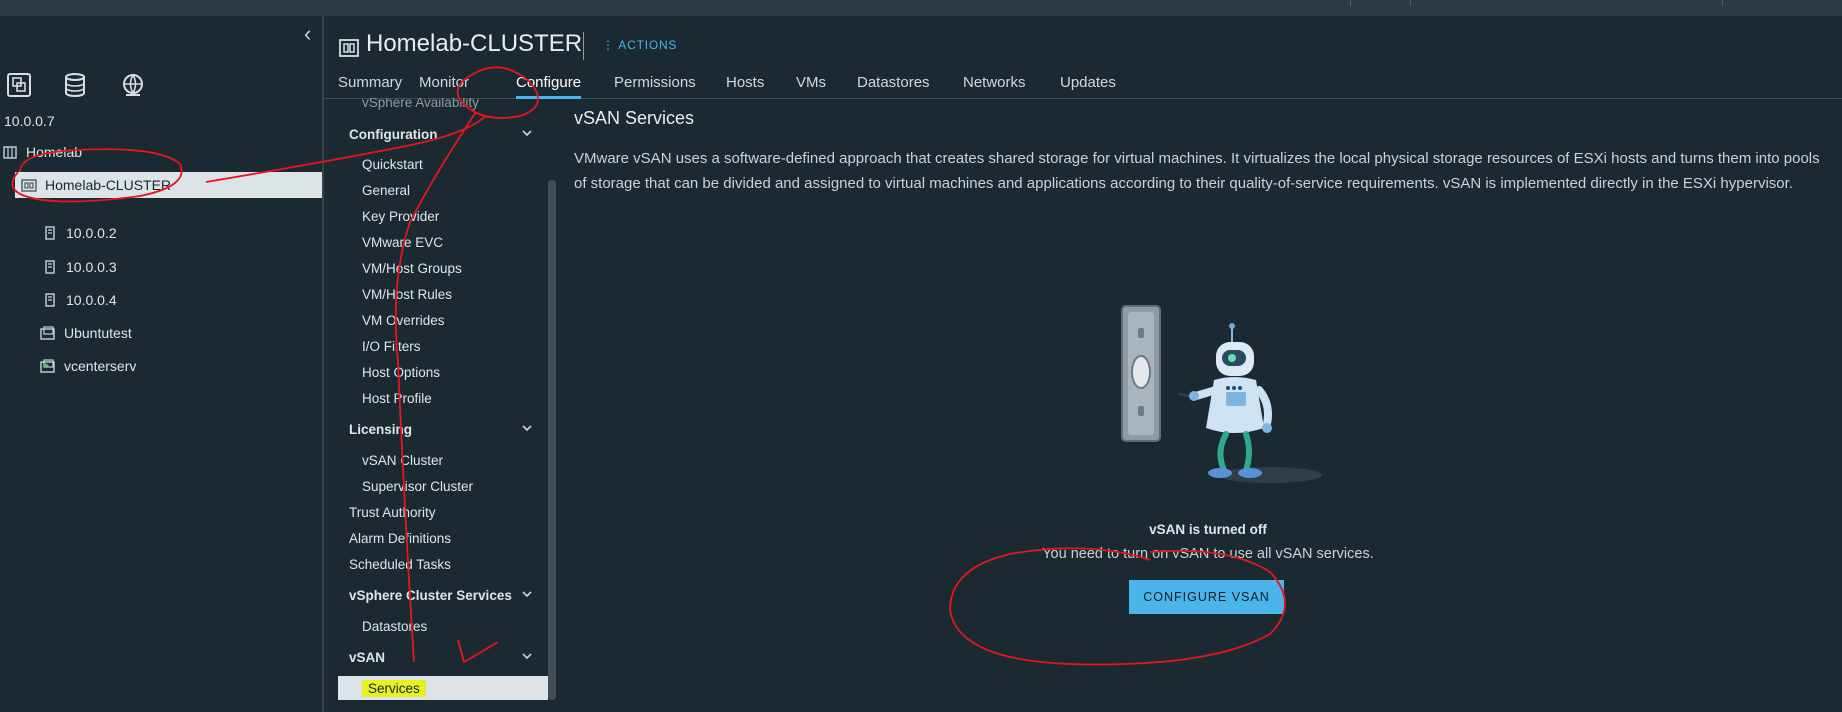 The width and height of the screenshot is (1842, 712). I want to click on settings-item-vsan-cluster: vSAN Cluster, so click(443, 460).